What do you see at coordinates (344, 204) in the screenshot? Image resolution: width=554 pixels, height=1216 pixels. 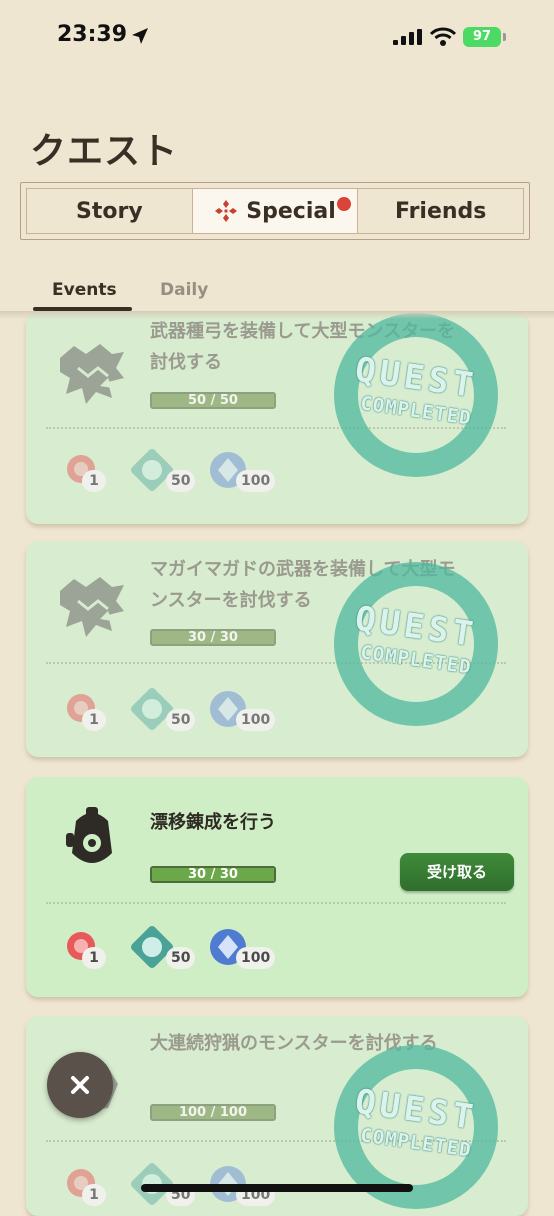 I see `notification-dot` at bounding box center [344, 204].